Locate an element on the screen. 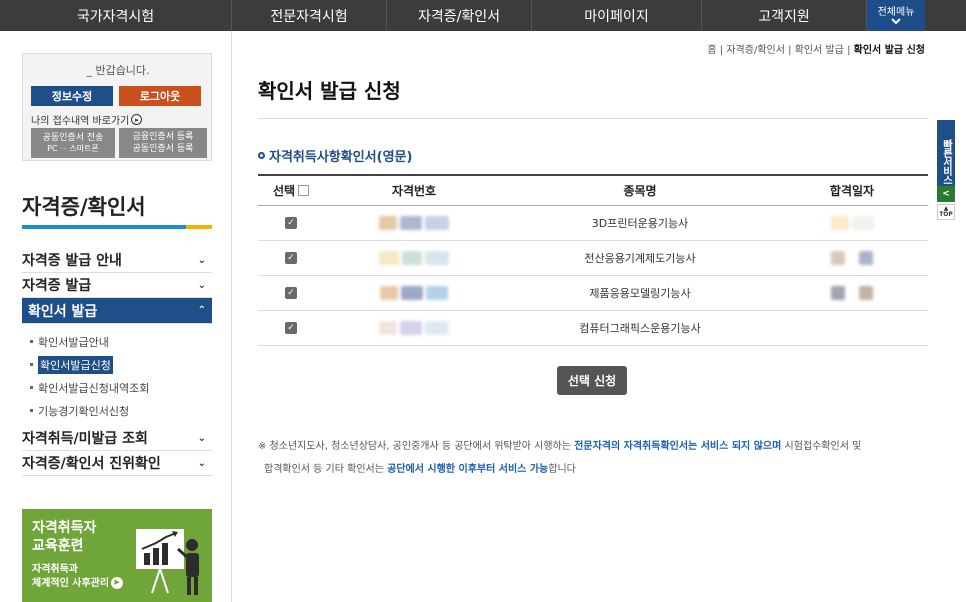  sidebar-item-label: 확인서 발급 is located at coordinates (63, 311).